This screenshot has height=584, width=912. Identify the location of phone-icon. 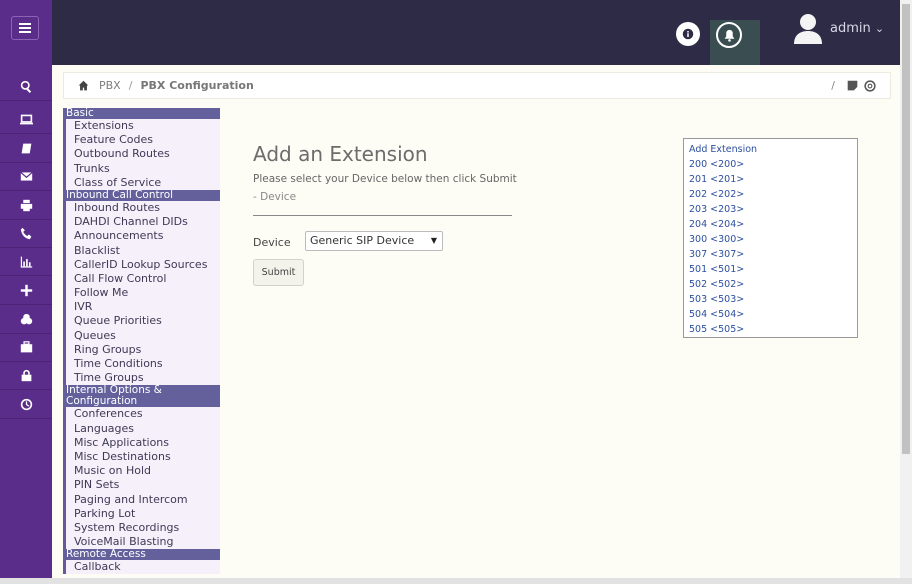
(25, 233).